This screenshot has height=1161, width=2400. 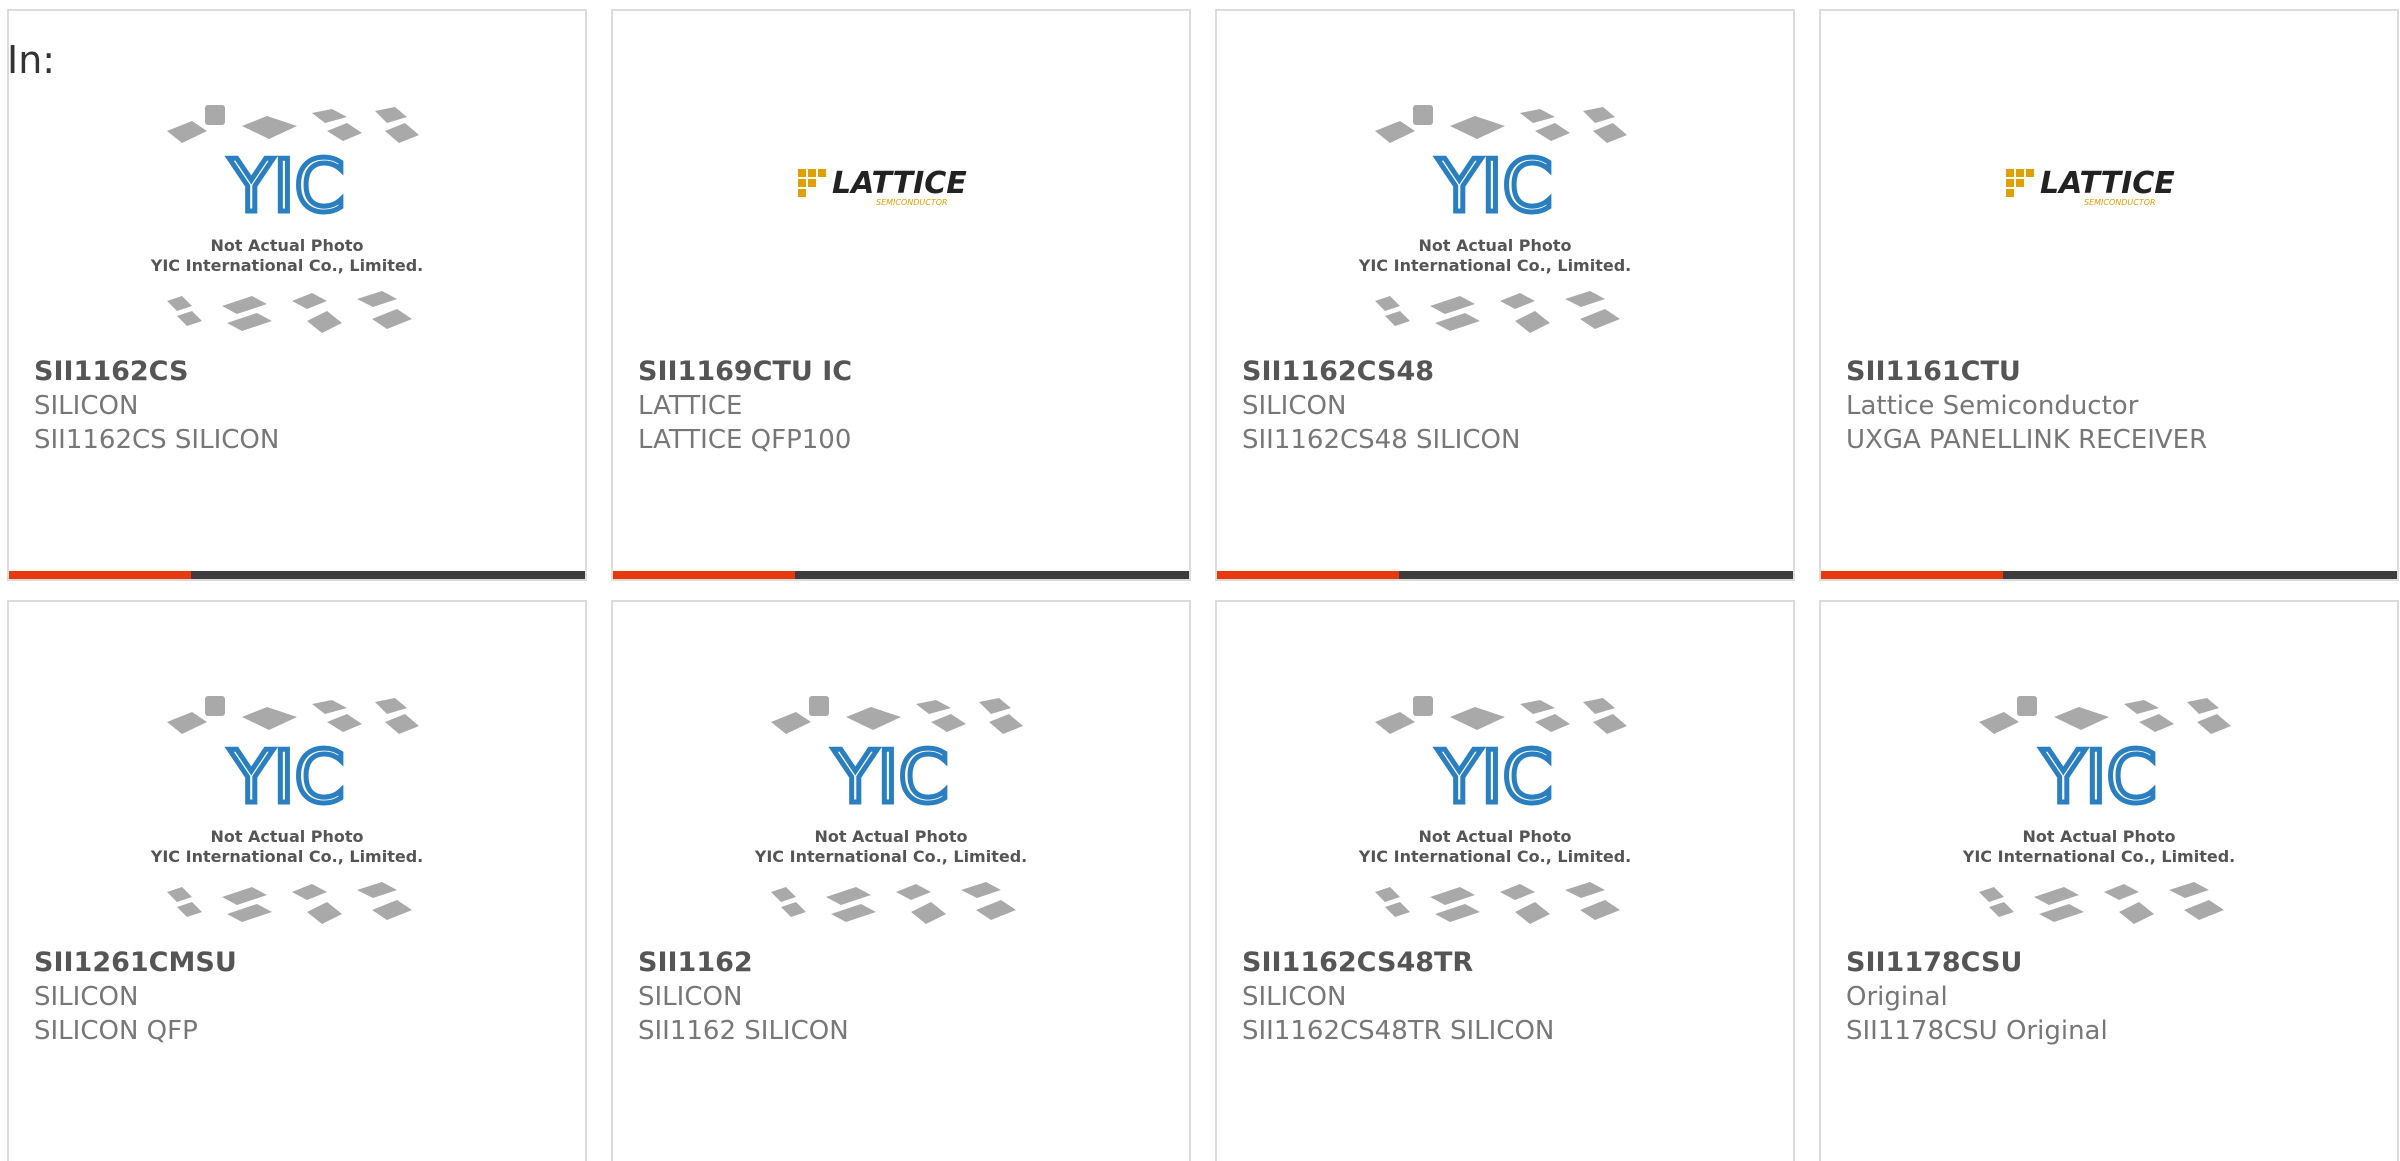 What do you see at coordinates (1512, 406) in the screenshot?
I see `product-info: SII1162CS48 SILICON SII1162CS48 SILICON` at bounding box center [1512, 406].